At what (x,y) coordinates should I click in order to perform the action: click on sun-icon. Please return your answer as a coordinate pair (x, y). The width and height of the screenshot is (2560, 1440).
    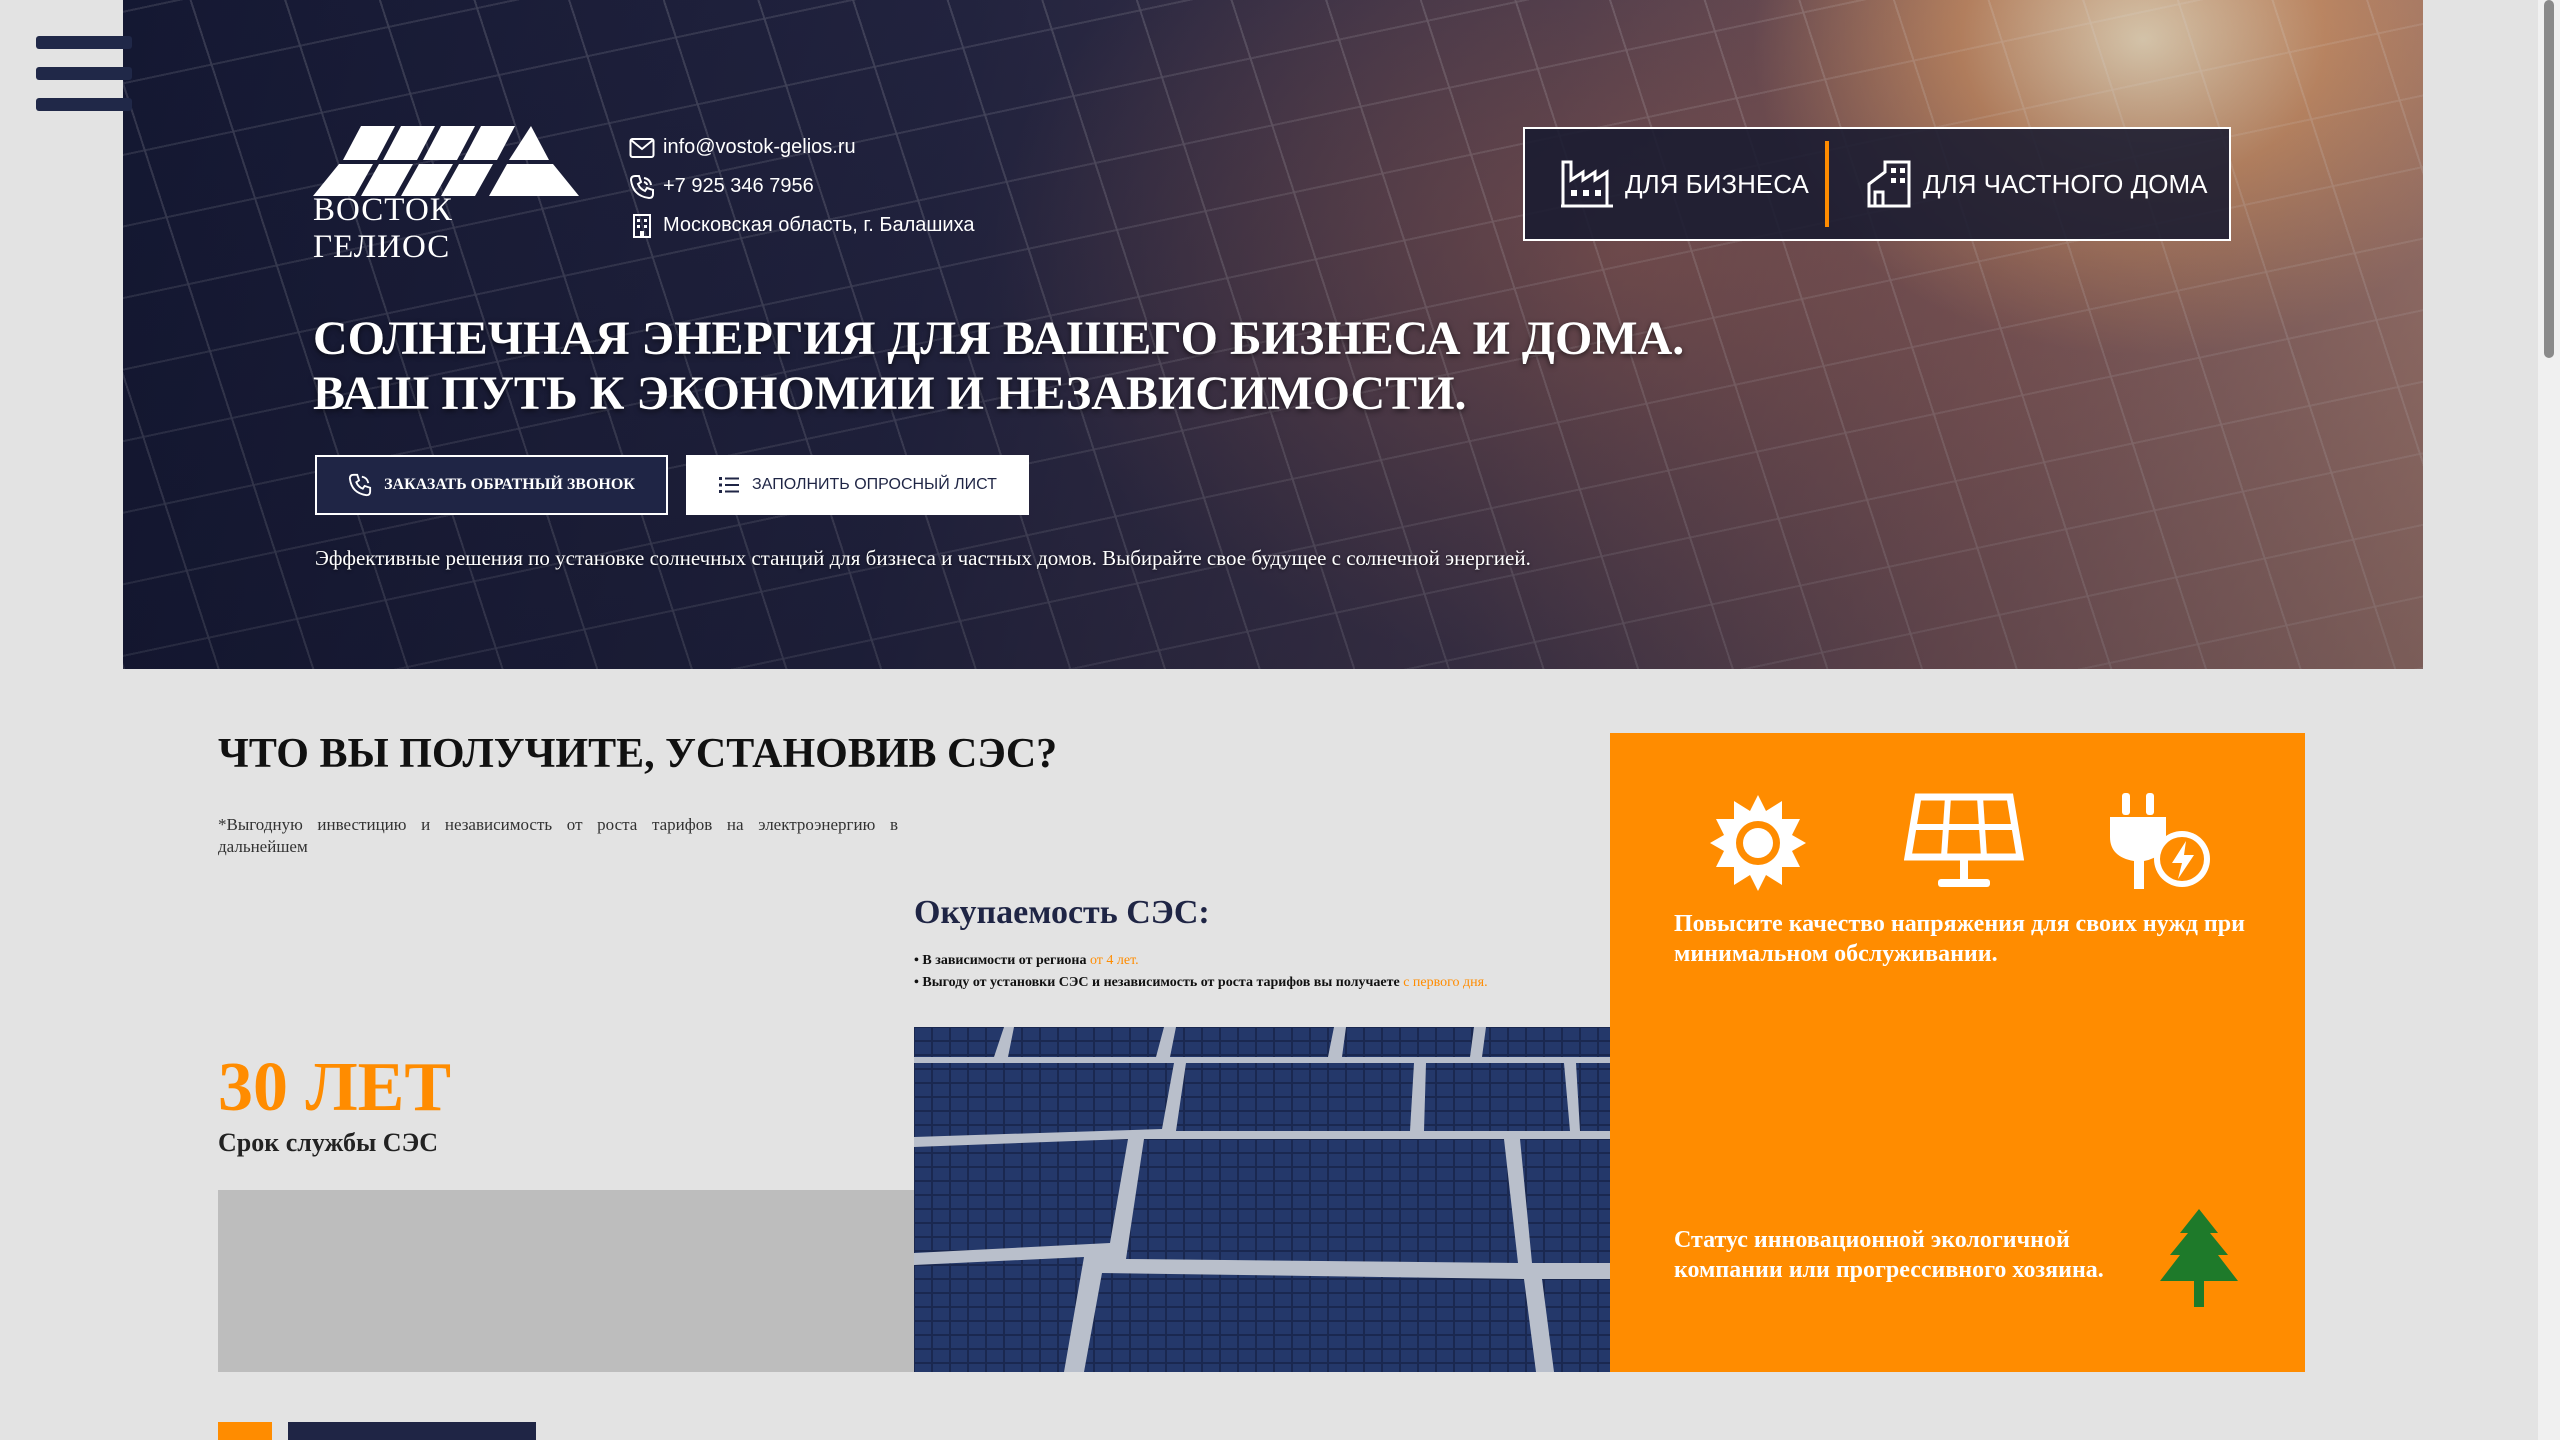
    Looking at the image, I should click on (1758, 843).